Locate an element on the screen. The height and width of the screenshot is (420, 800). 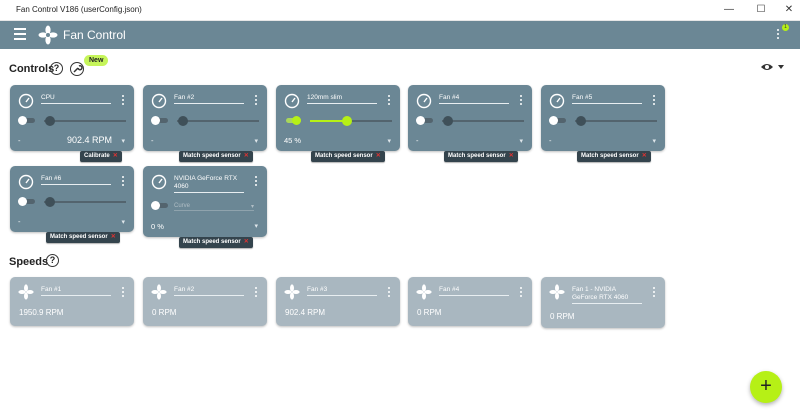
add-button: + is located at coordinates (766, 387).